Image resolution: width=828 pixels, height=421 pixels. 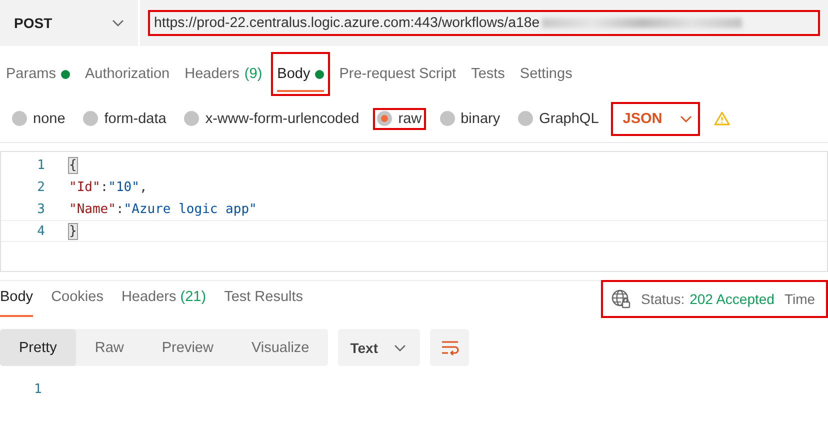 What do you see at coordinates (263, 299) in the screenshot?
I see `response-tab: Test Results` at bounding box center [263, 299].